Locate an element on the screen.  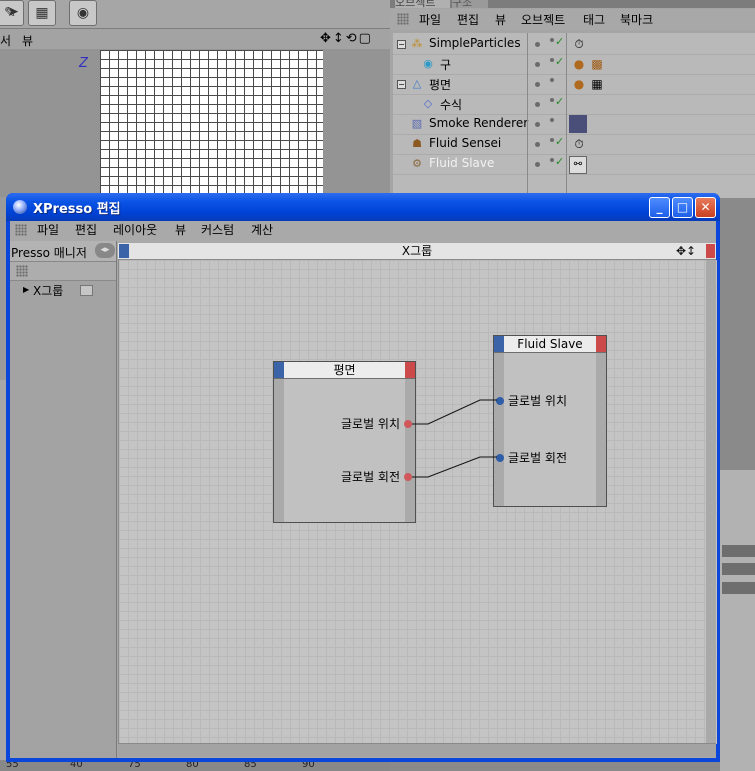
wire-global-rotation is located at coordinates (454, 467).